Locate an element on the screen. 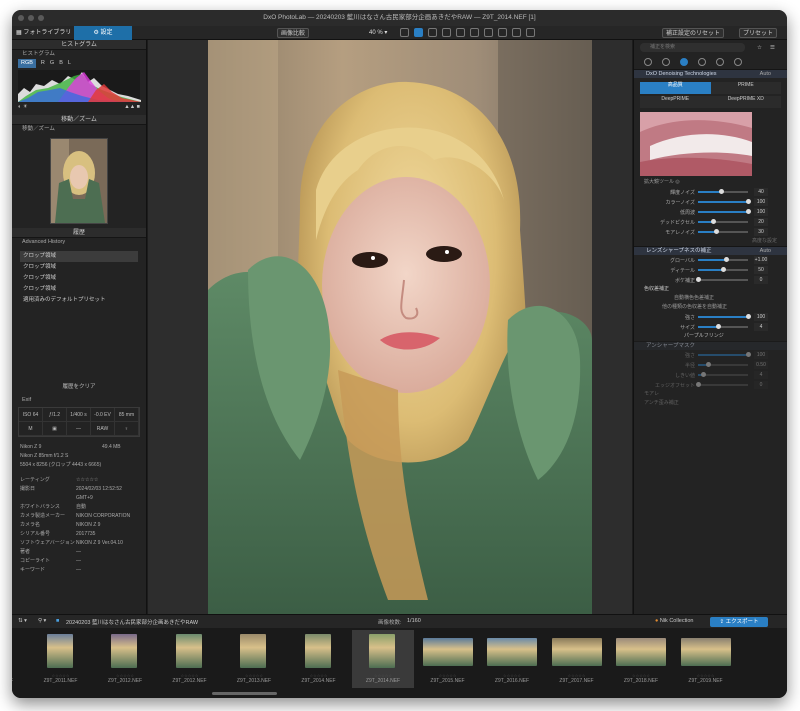 Image resolution: width=800 pixels, height=711 pixels. auto-other-ca-checkbox: 他の種類の色収差を自動補正 is located at coordinates (710, 307).